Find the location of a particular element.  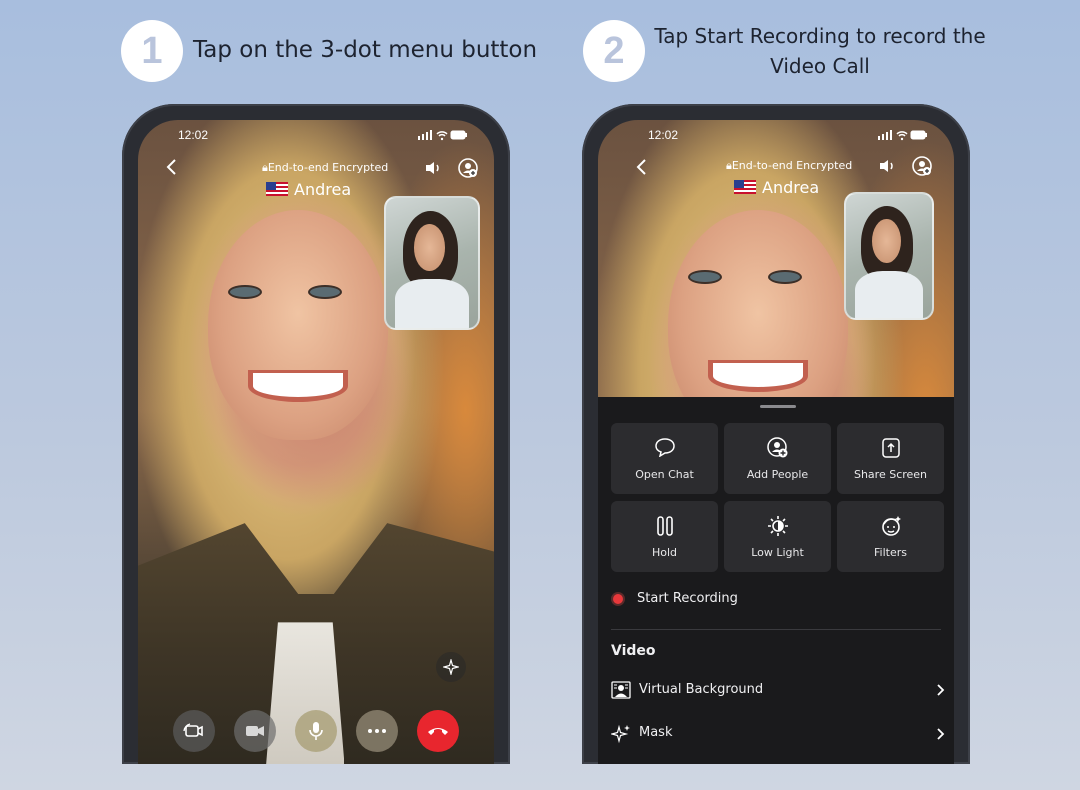

mask-sparkle-icon is located at coordinates (620, 734).